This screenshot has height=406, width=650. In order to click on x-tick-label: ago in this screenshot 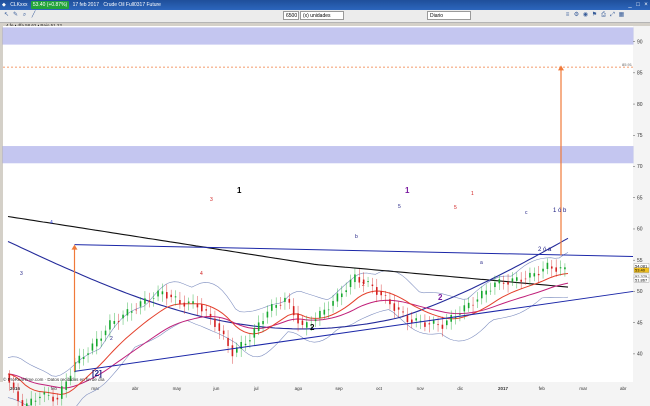, I will do `click(299, 388)`.